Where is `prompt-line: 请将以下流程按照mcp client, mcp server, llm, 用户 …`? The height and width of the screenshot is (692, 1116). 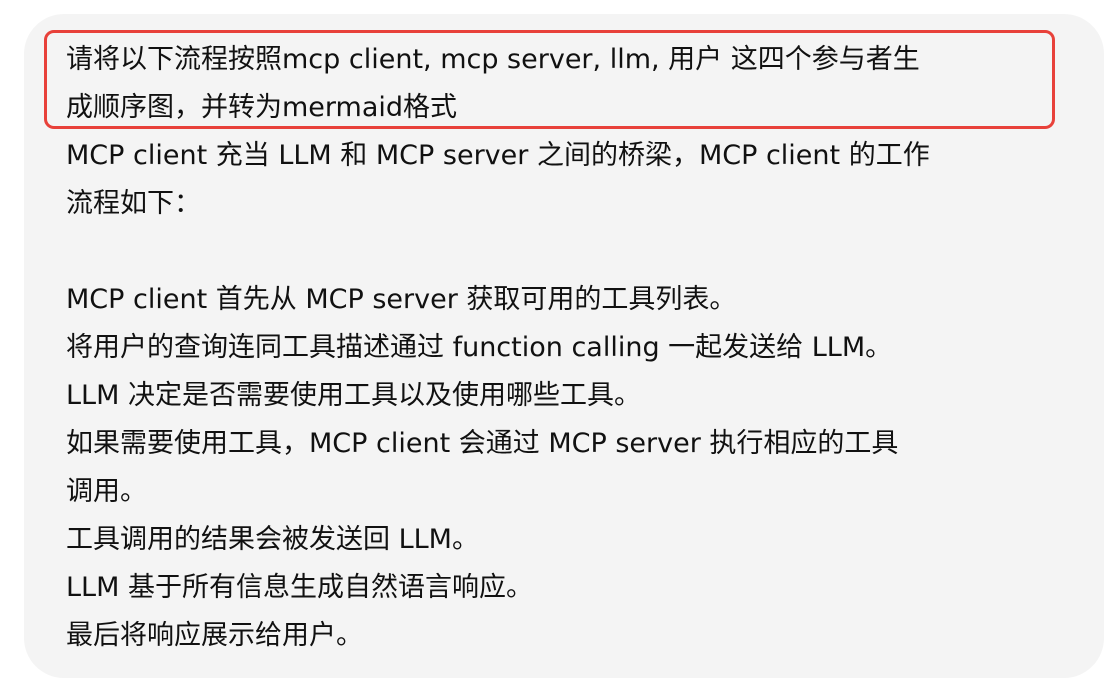
prompt-line: 请将以下流程按照mcp client, mcp server, llm, 用户 … is located at coordinates (493, 59).